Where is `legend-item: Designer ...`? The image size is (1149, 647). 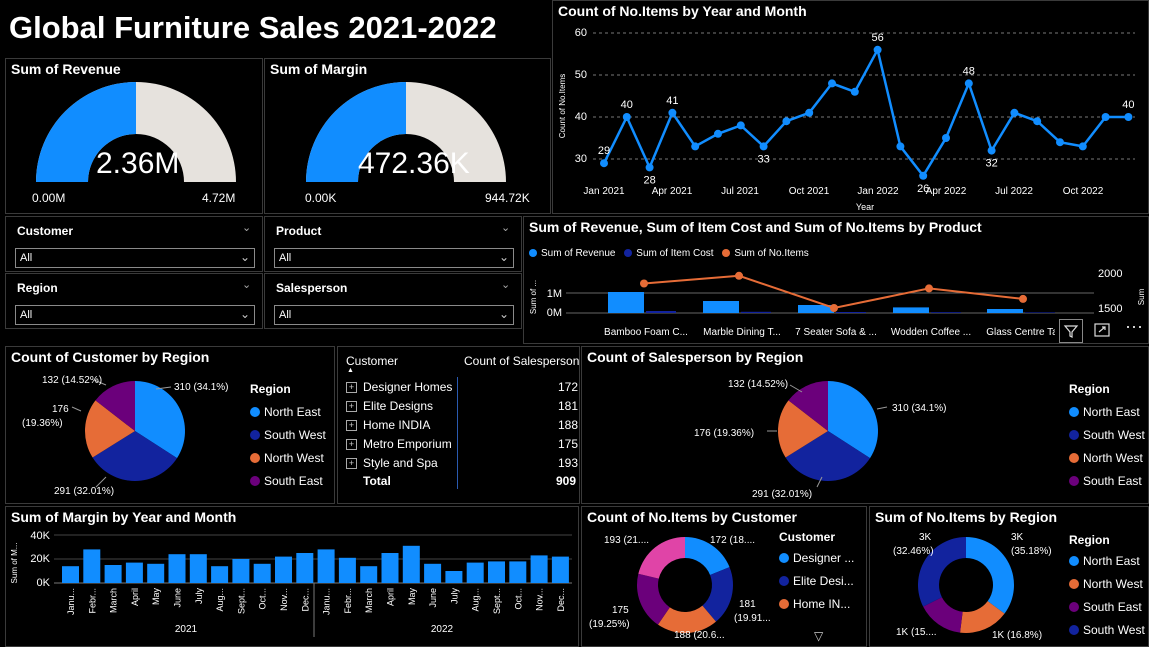 legend-item: Designer ... is located at coordinates (816, 558).